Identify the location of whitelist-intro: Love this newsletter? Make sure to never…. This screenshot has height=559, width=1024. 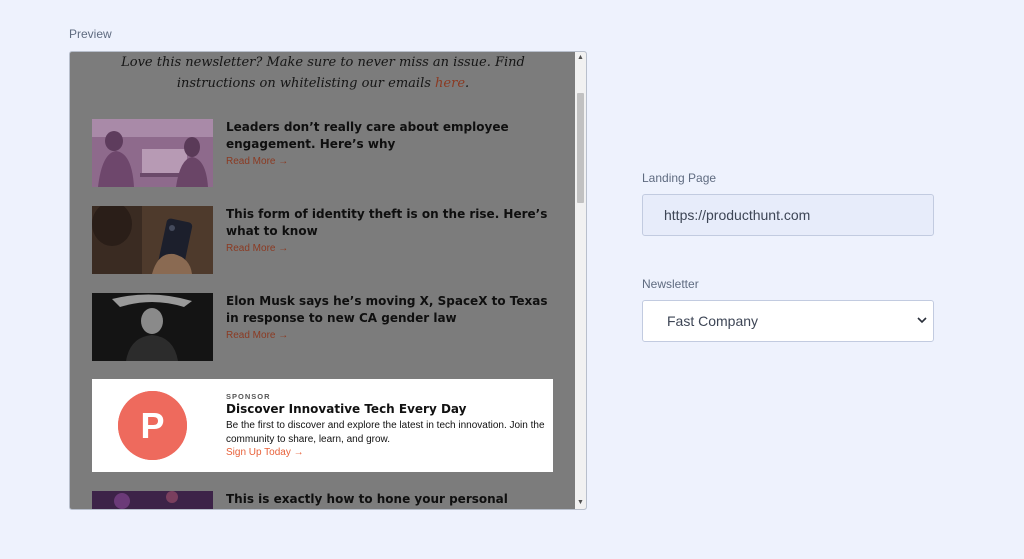
(323, 73).